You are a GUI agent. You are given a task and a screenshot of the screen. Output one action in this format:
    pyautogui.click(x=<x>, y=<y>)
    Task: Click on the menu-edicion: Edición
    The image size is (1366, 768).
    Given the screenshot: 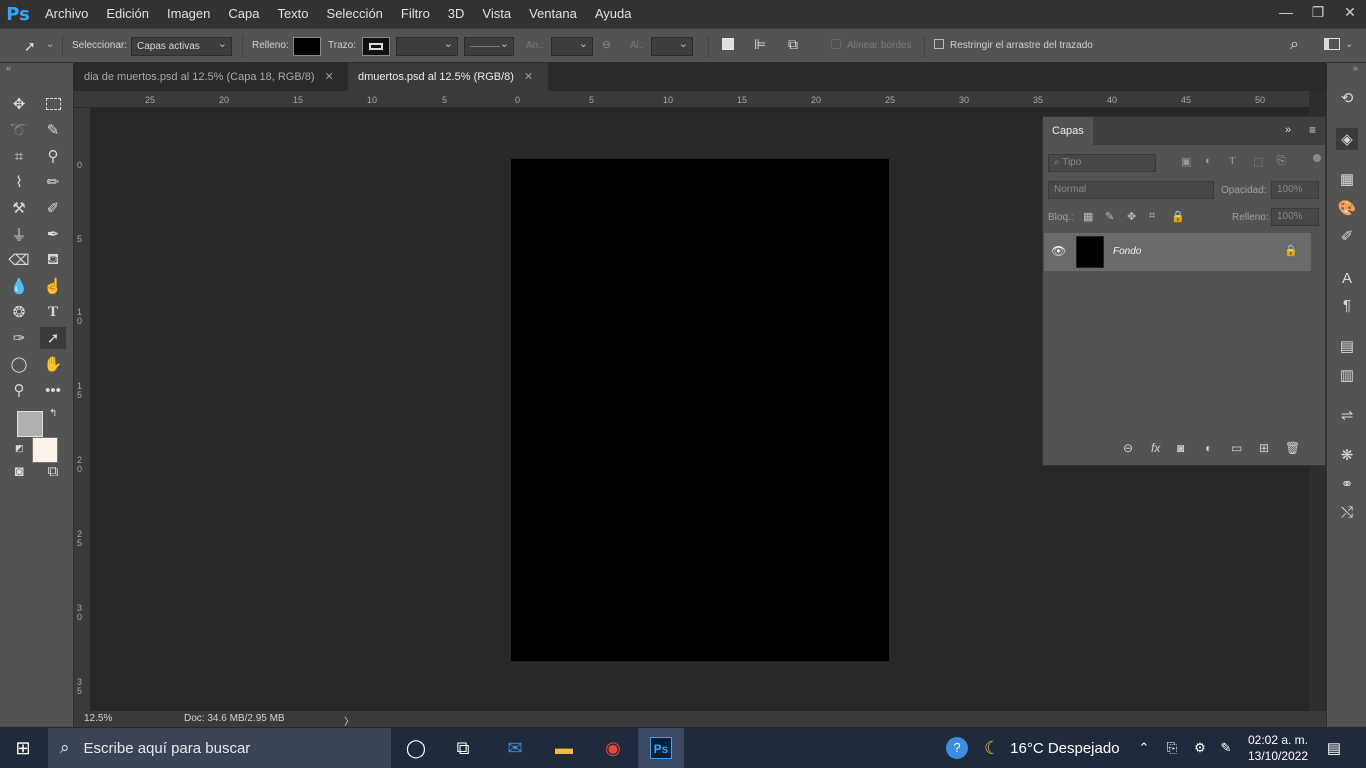 What is the action you would take?
    pyautogui.click(x=127, y=14)
    